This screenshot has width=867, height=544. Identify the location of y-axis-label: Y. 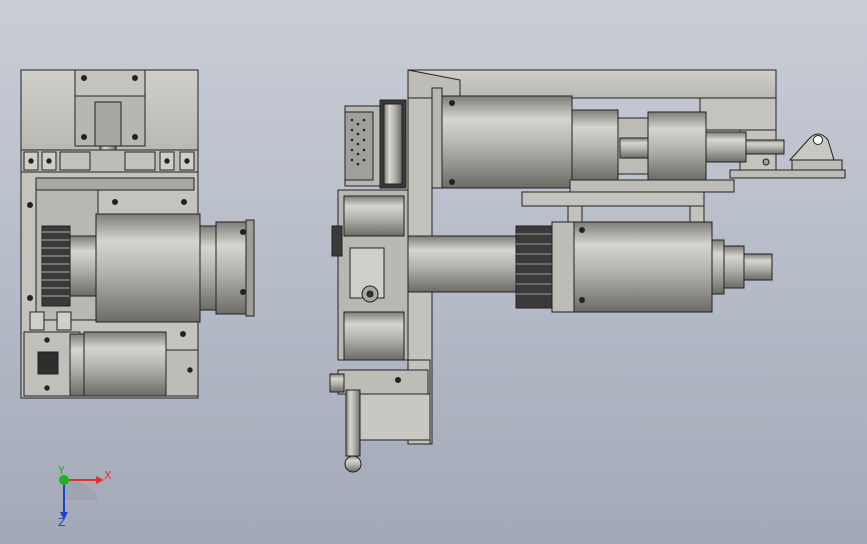
(61, 470).